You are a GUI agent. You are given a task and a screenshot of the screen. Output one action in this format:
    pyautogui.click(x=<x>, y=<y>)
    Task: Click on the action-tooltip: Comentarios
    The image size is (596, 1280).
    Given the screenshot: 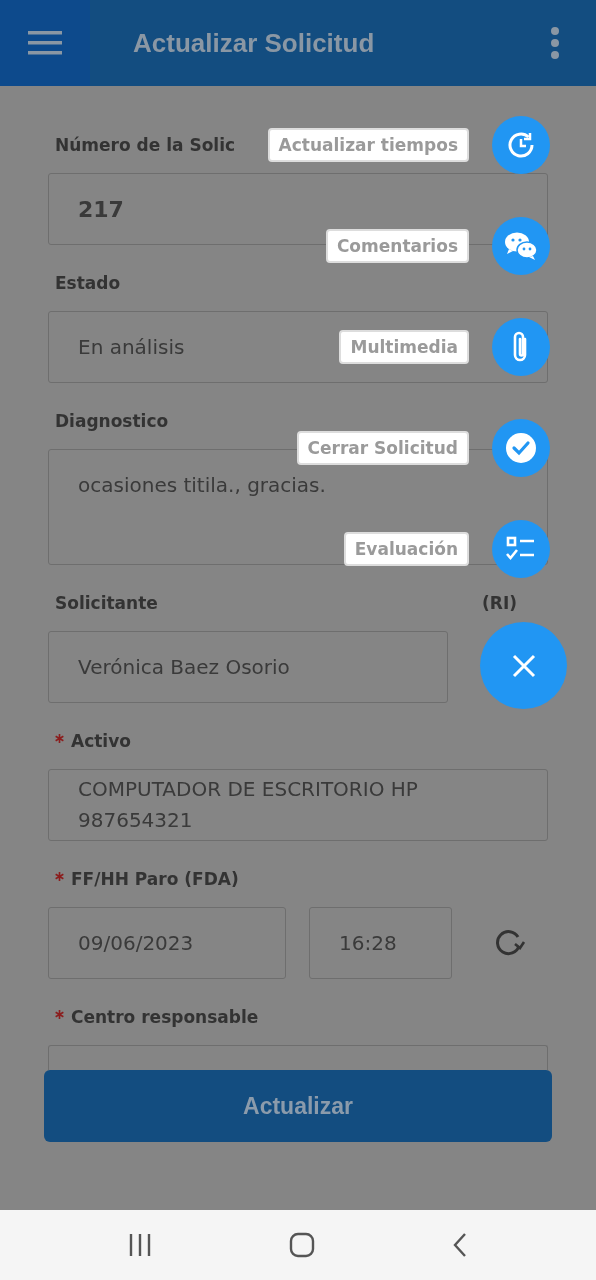 What is the action you would take?
    pyautogui.click(x=397, y=246)
    